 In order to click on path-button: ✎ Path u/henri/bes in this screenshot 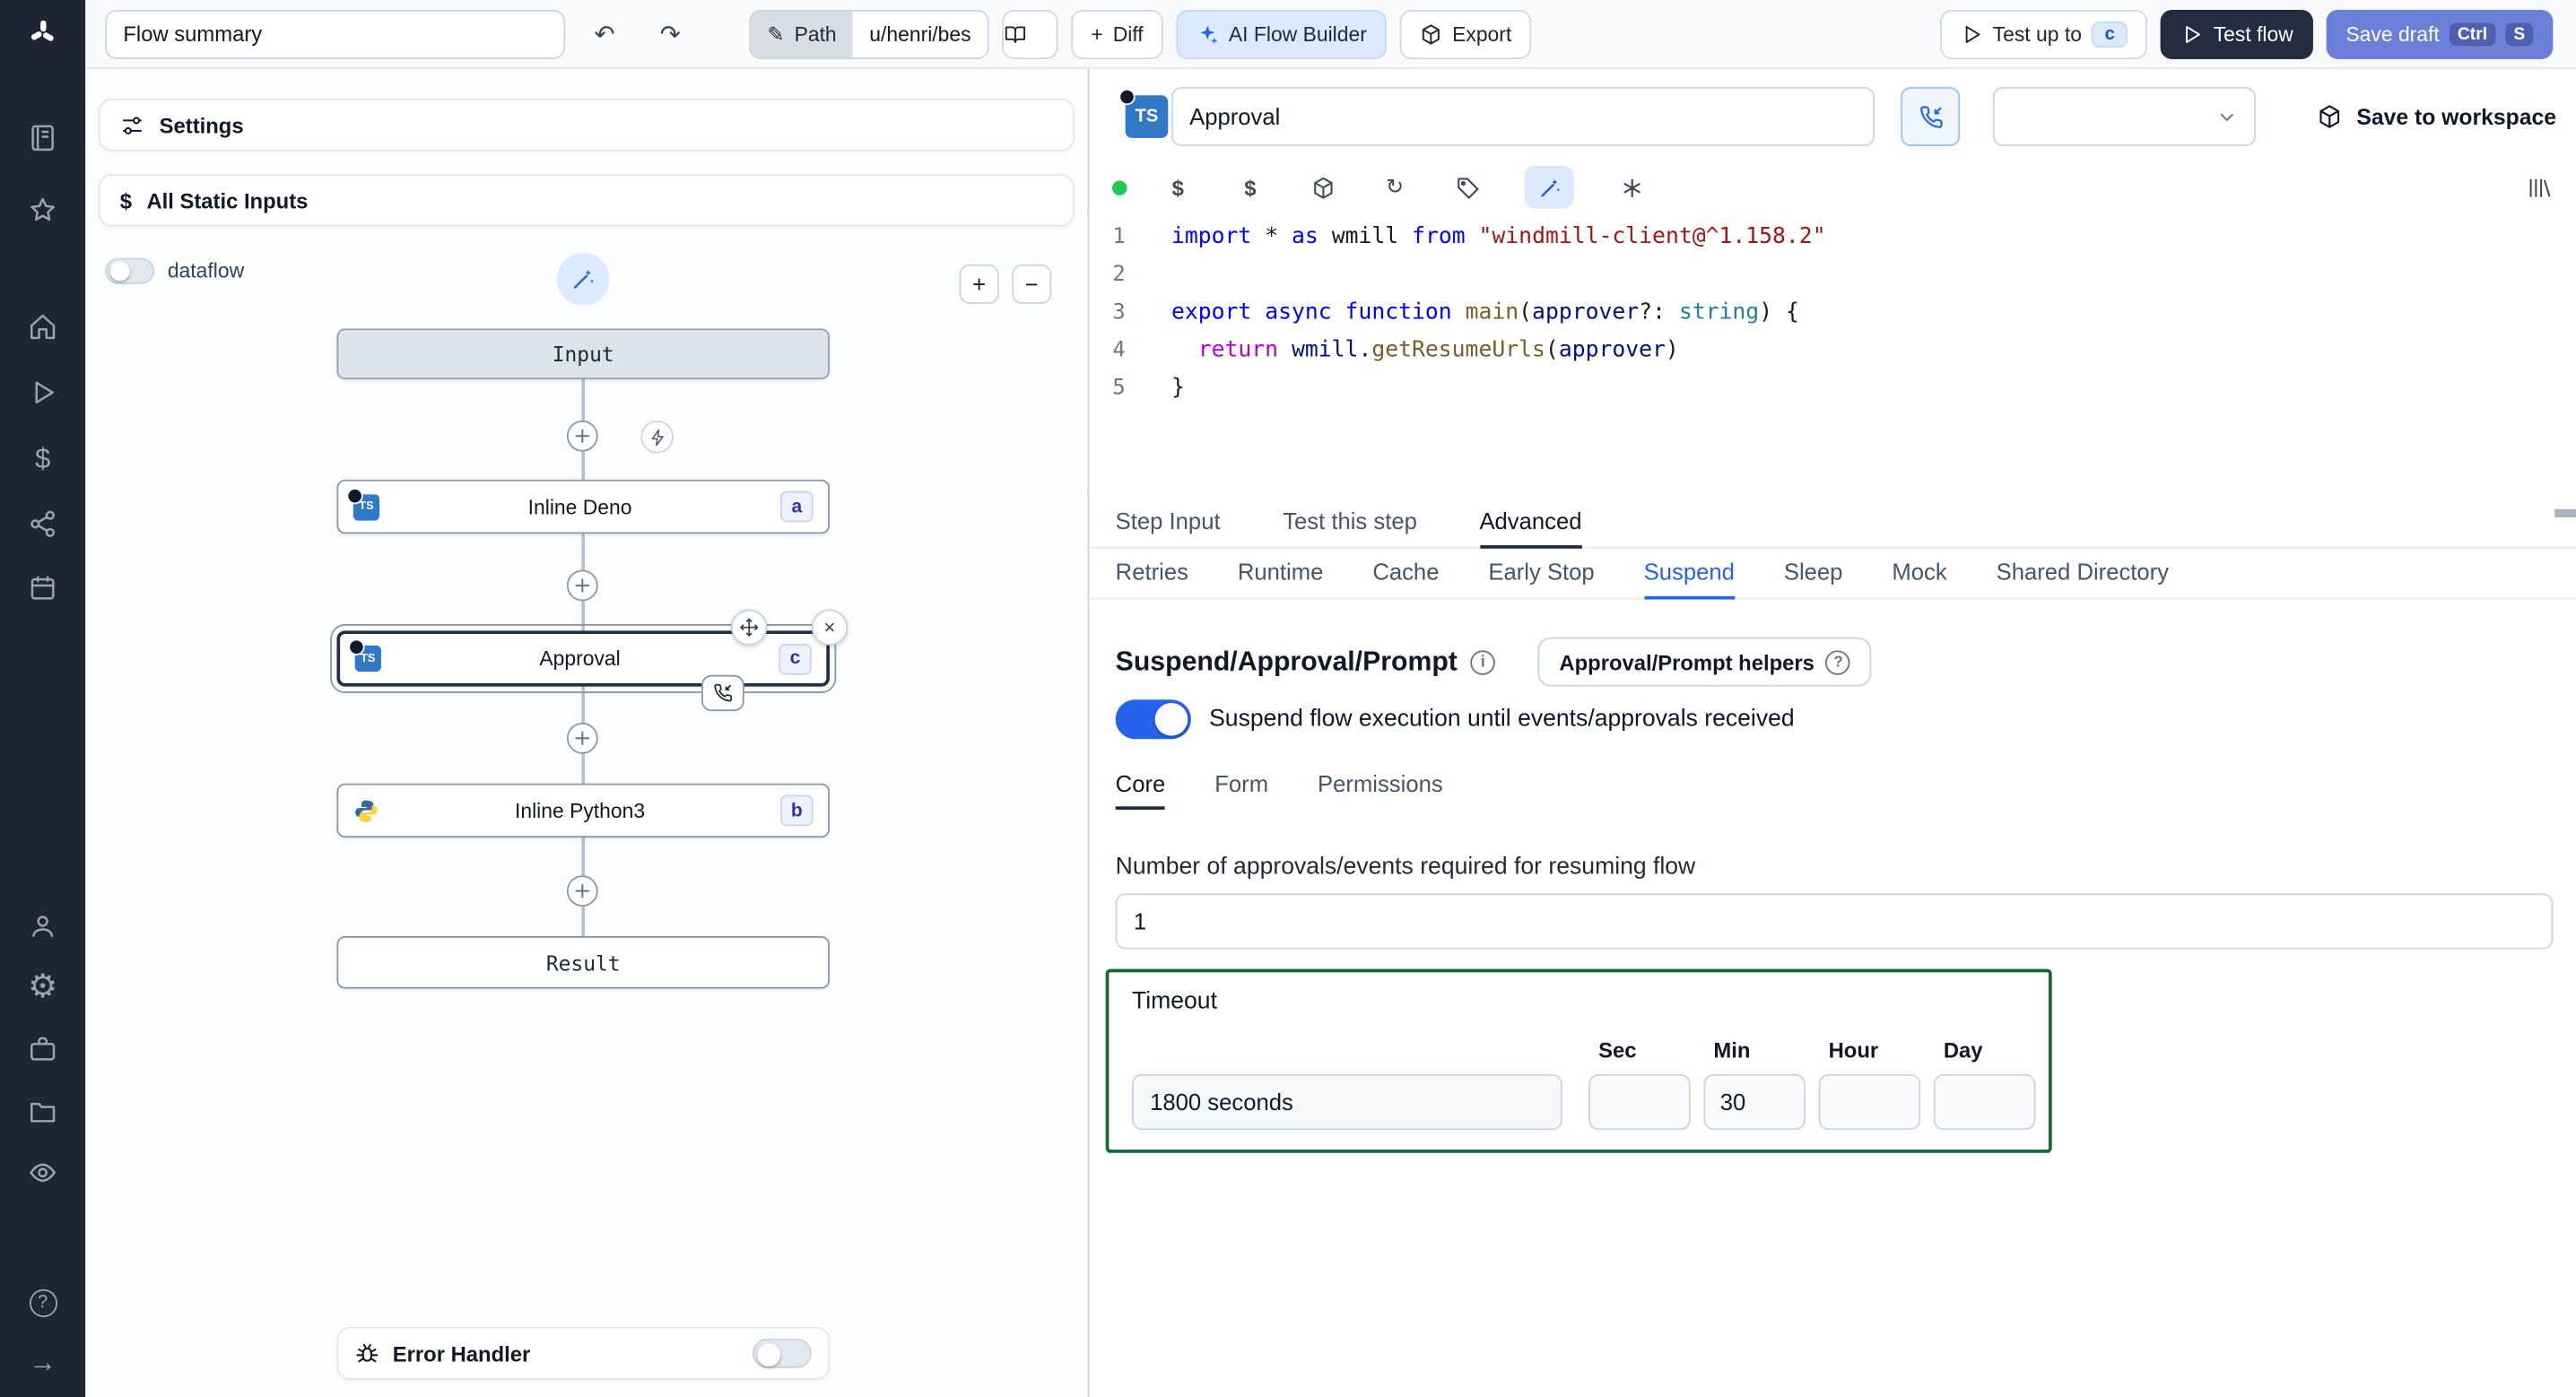, I will do `click(869, 34)`.